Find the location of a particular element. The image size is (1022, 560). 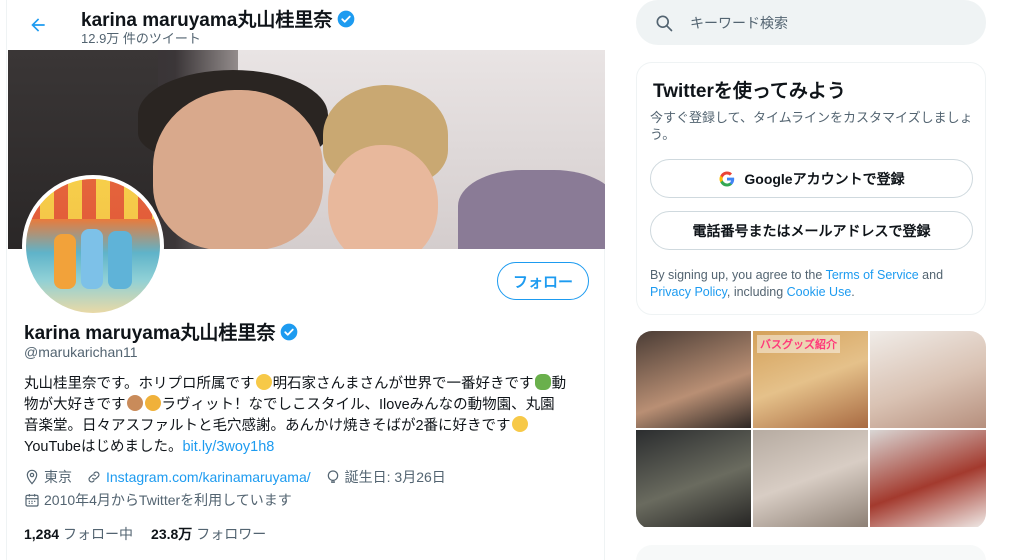

legal-text: and is located at coordinates (933, 275).